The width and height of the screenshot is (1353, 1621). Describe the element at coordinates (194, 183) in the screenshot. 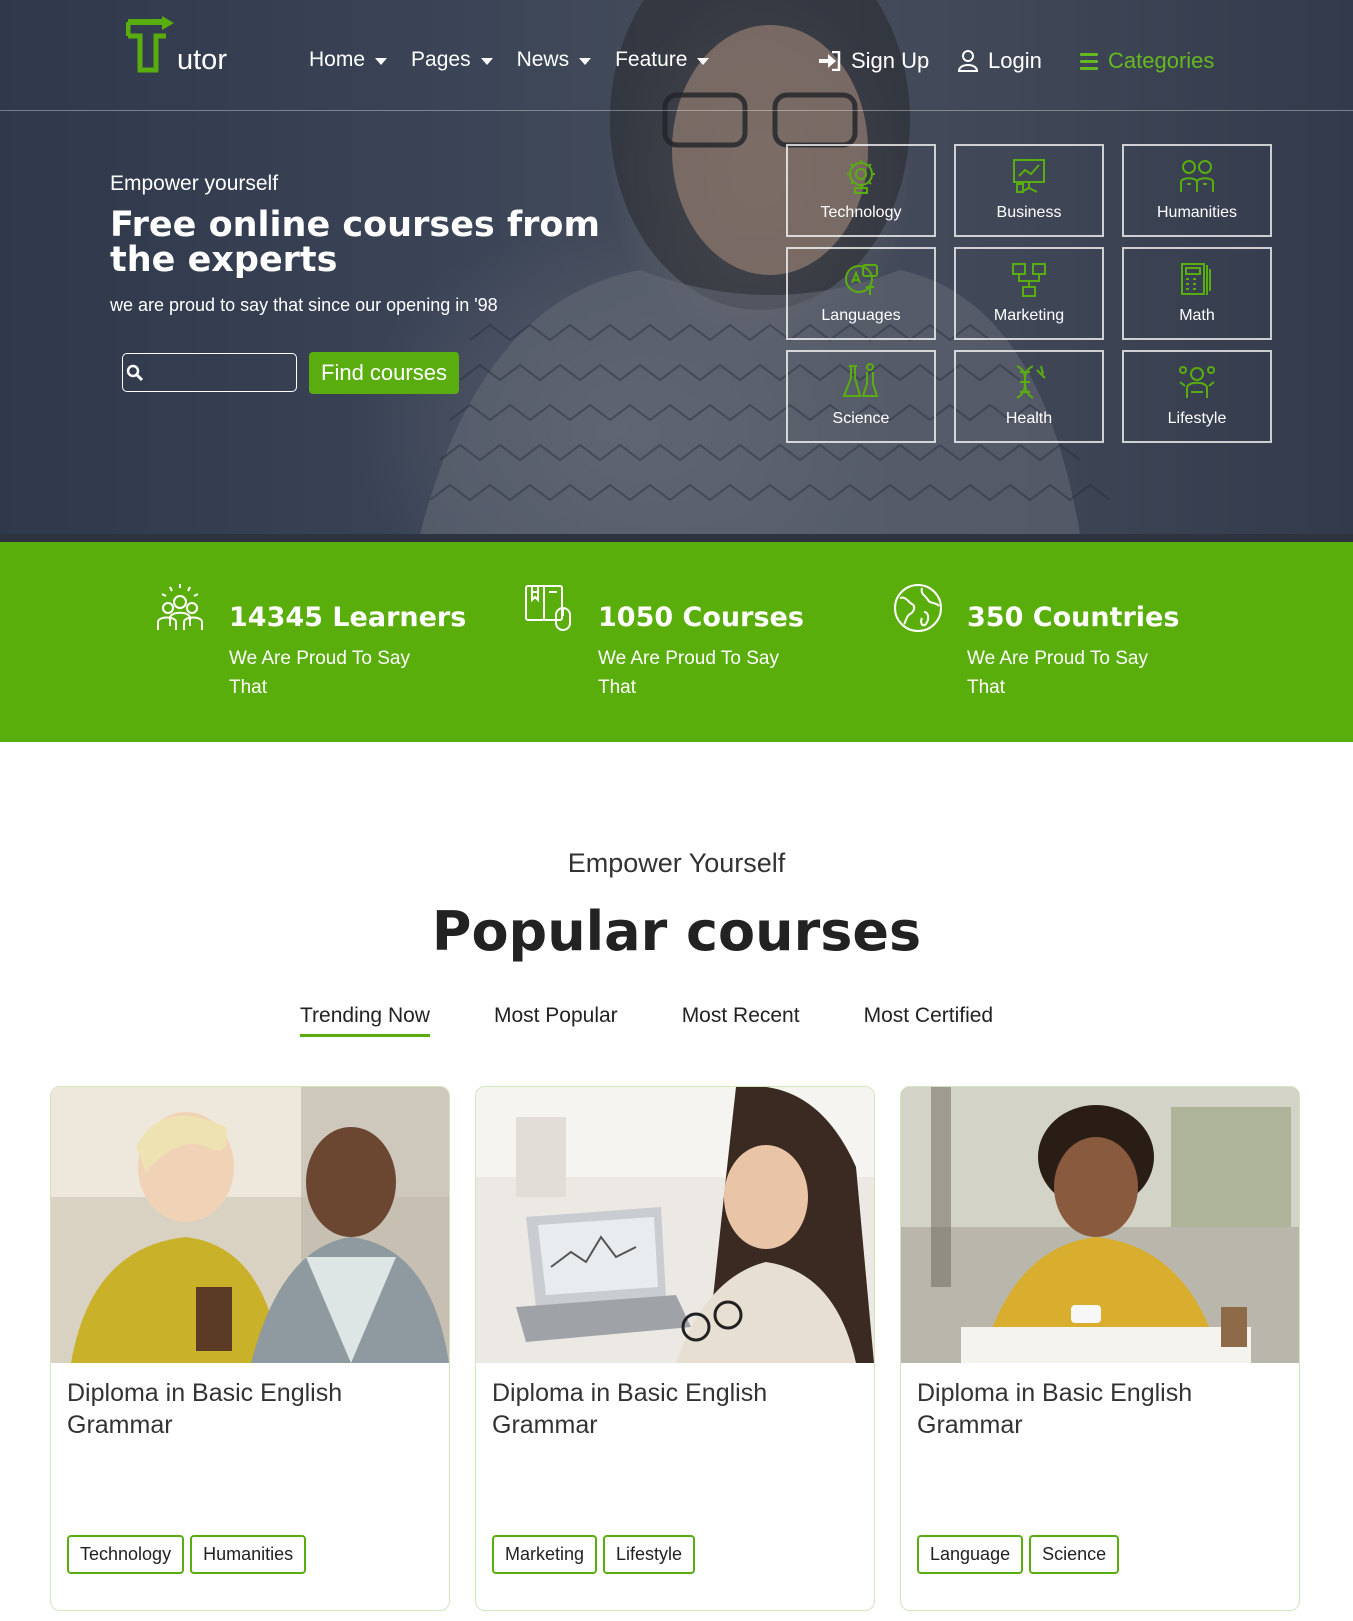

I see `hero-kicker: Empower yourself` at that location.